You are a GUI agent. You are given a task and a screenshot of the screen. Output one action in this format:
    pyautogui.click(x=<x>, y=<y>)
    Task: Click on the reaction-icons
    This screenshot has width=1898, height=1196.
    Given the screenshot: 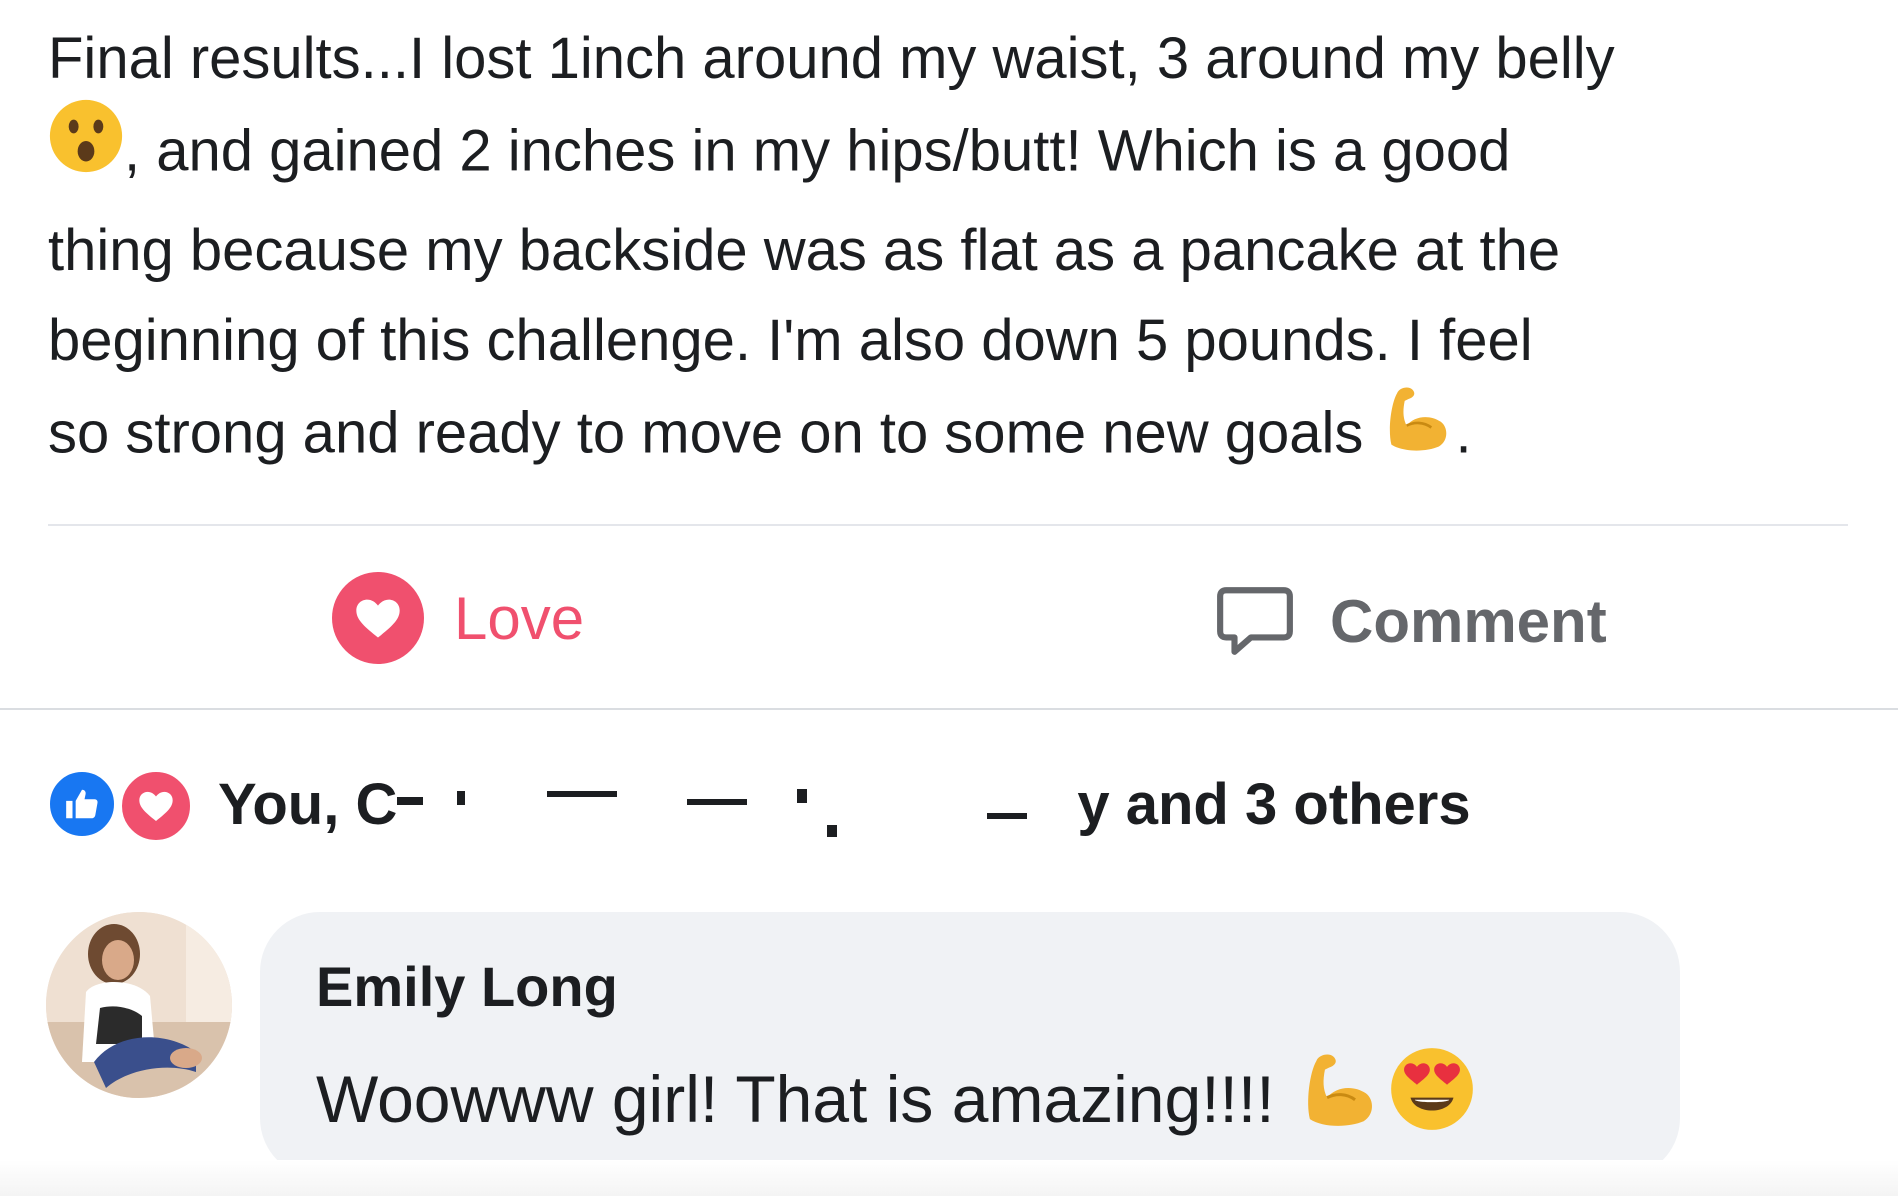 What is the action you would take?
    pyautogui.click(x=121, y=804)
    